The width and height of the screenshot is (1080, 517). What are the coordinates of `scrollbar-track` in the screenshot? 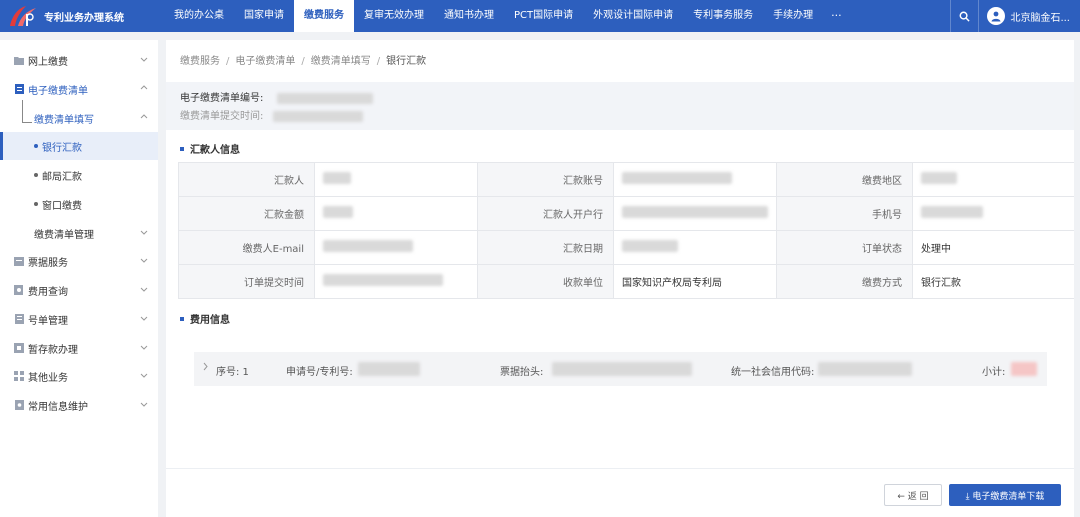 It's located at (1077, 278).